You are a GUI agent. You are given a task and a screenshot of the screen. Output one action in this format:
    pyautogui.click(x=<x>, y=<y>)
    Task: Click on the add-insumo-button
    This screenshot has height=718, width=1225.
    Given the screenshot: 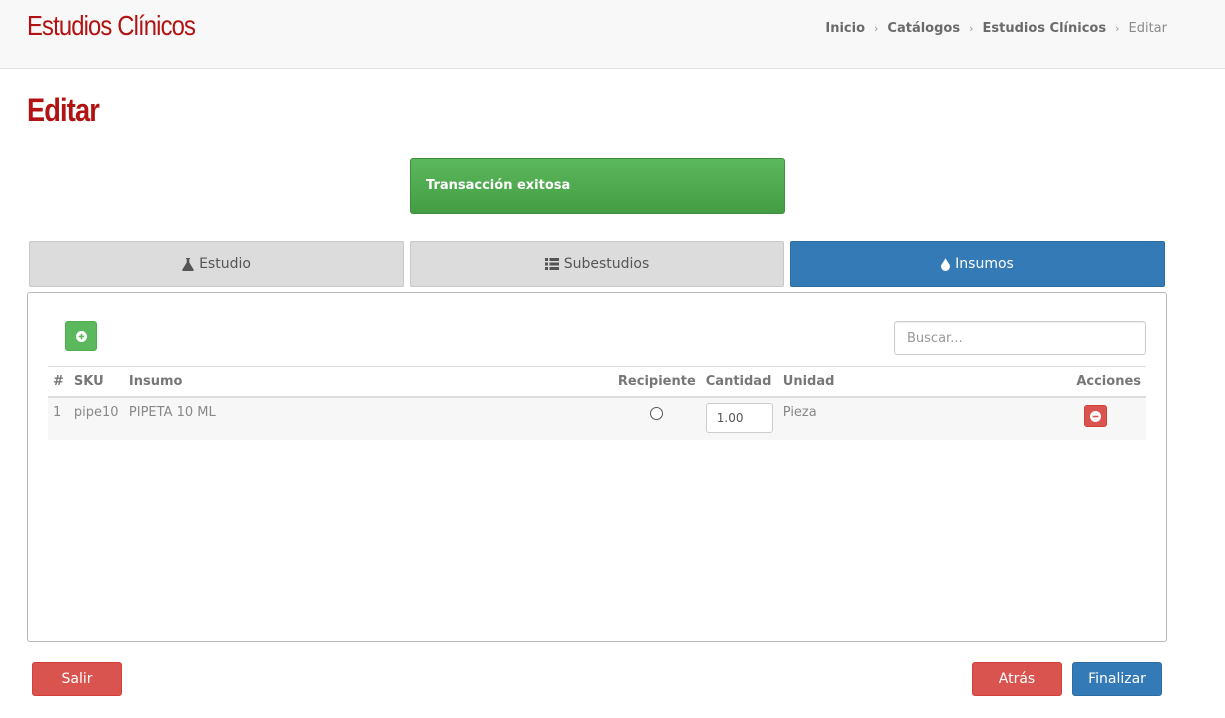 What is the action you would take?
    pyautogui.click(x=81, y=336)
    